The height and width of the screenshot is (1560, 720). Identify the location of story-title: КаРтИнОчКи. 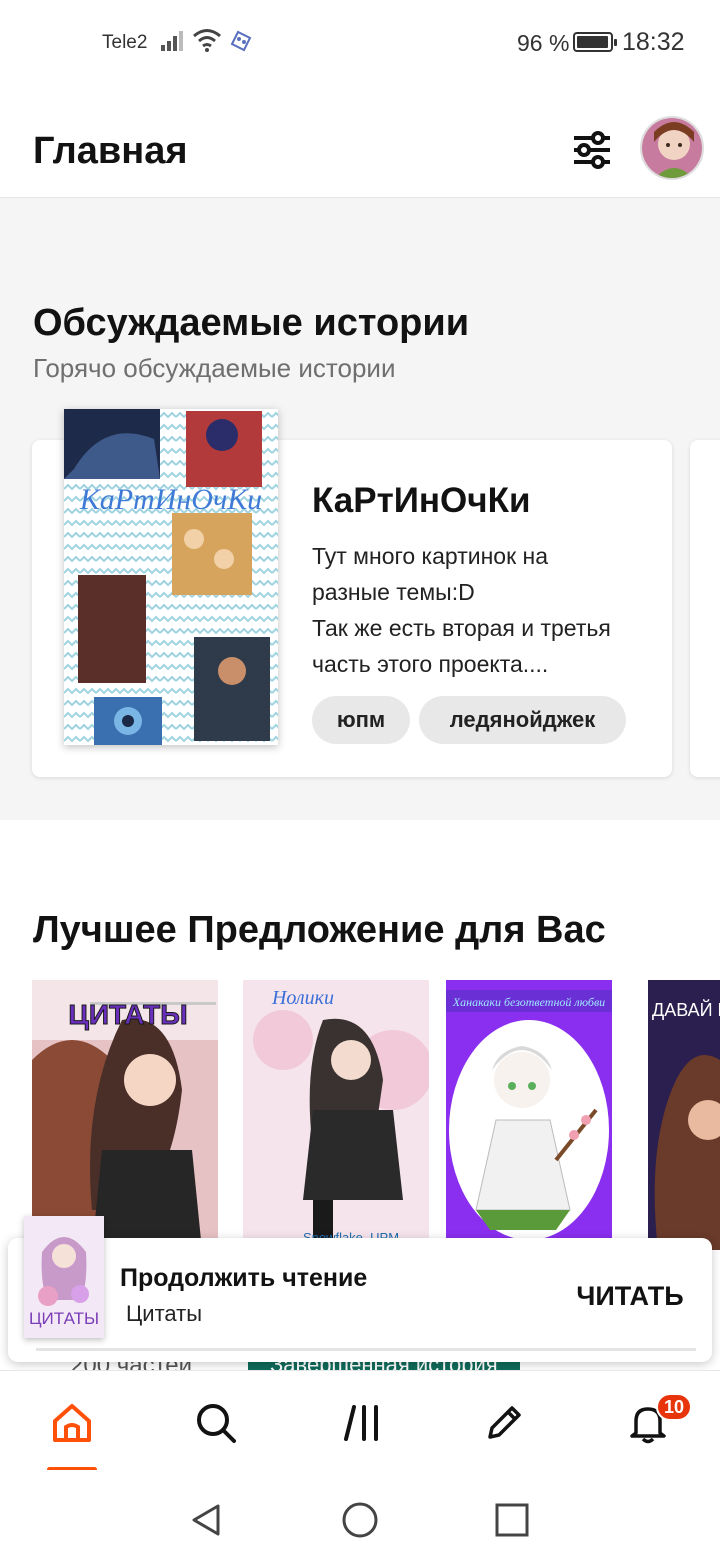
(421, 501).